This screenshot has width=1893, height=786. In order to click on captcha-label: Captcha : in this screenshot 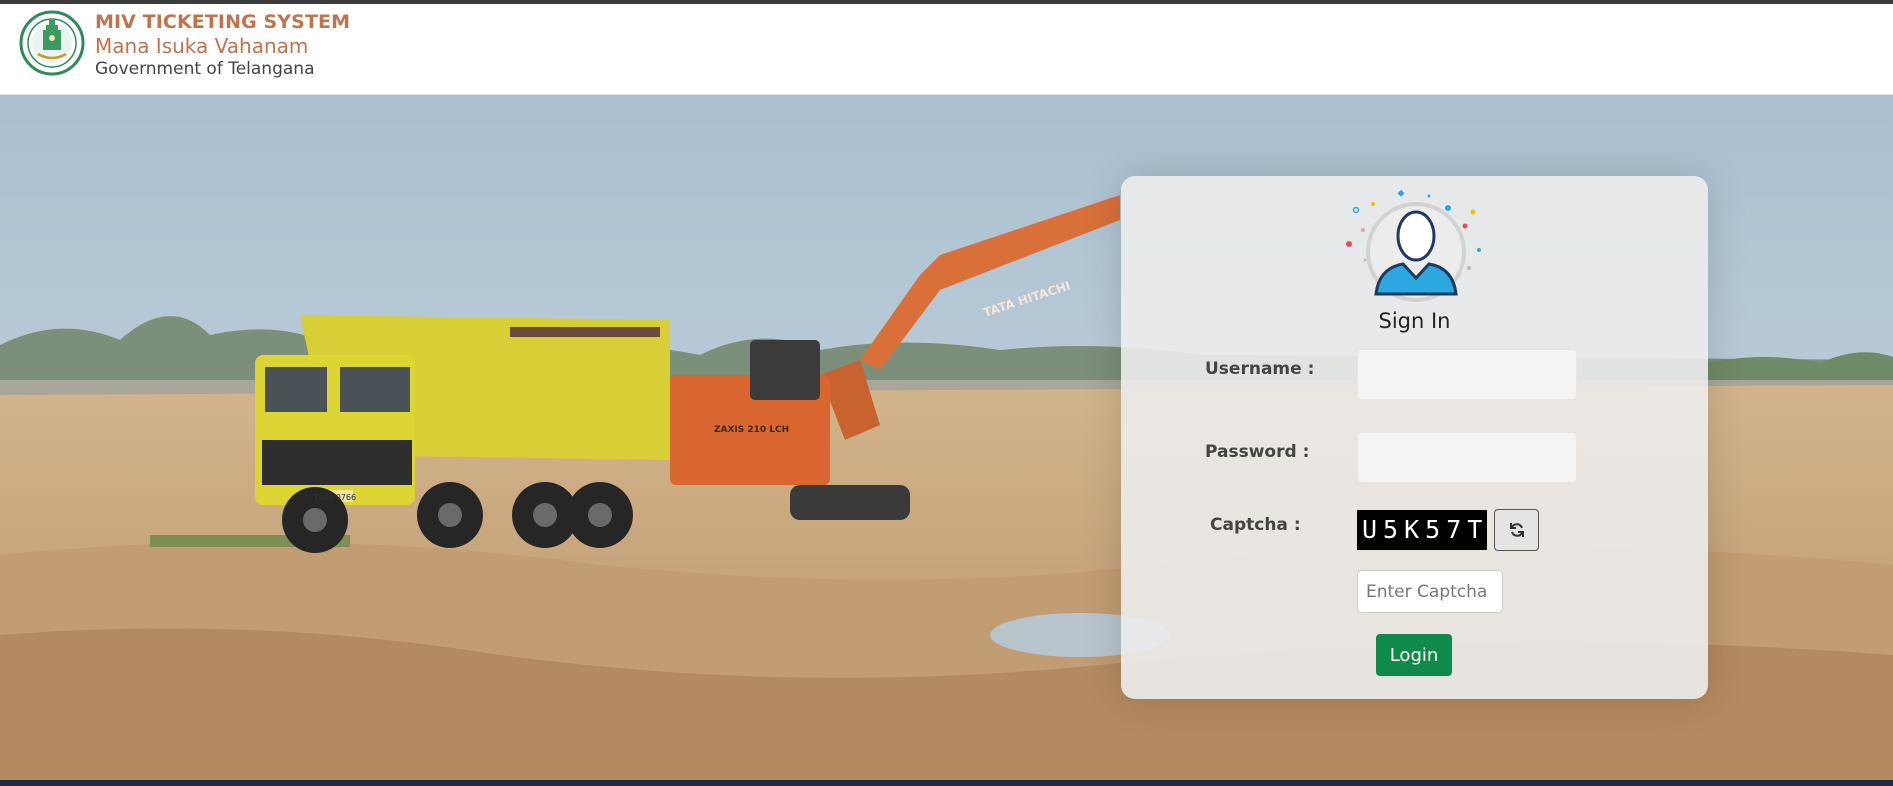, I will do `click(1255, 525)`.